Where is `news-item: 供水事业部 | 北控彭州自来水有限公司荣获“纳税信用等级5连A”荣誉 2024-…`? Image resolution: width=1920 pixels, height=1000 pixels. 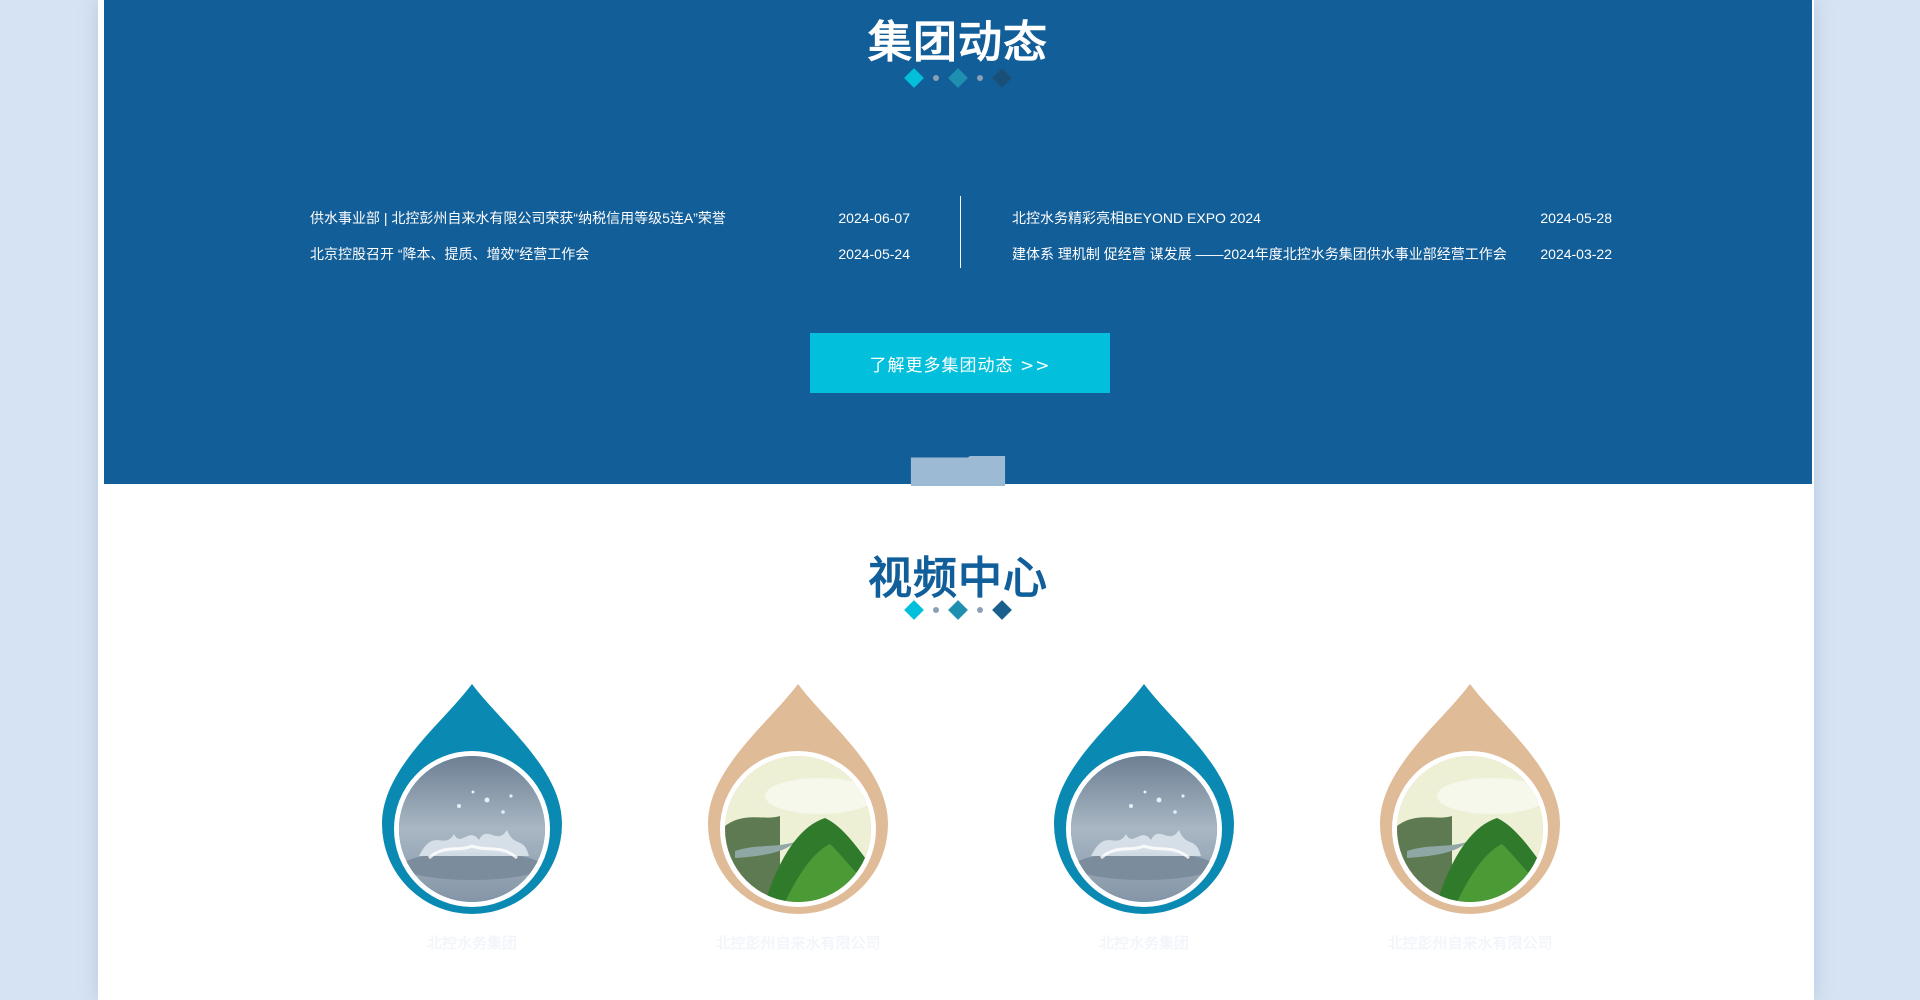 news-item: 供水事业部 | 北控彭州自来水有限公司荣获“纳税信用等级5连A”荣誉 2024-… is located at coordinates (610, 218).